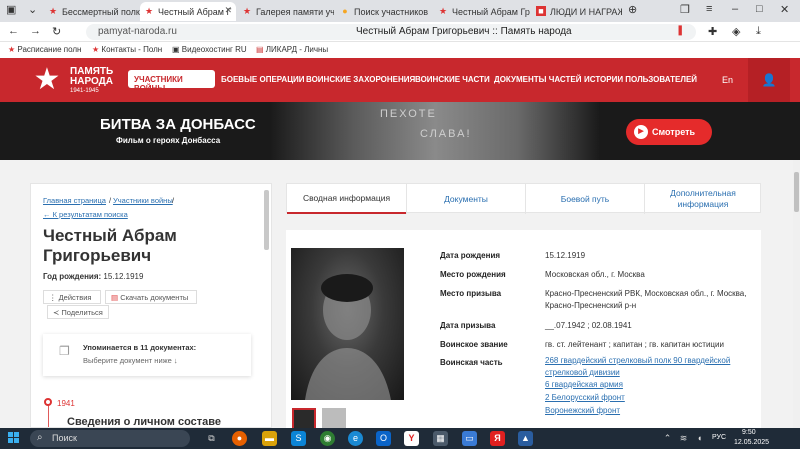 The image size is (800, 449). Describe the element at coordinates (652, 385) in the screenshot. I see `unit-link: 6 гвардейская армия` at that location.